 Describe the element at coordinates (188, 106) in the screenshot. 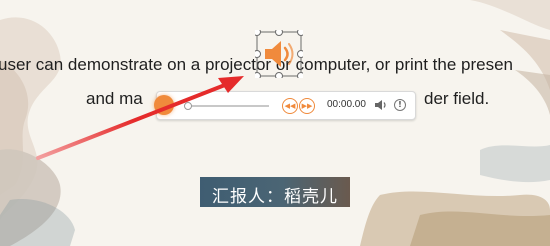

I see `seek-handle` at that location.